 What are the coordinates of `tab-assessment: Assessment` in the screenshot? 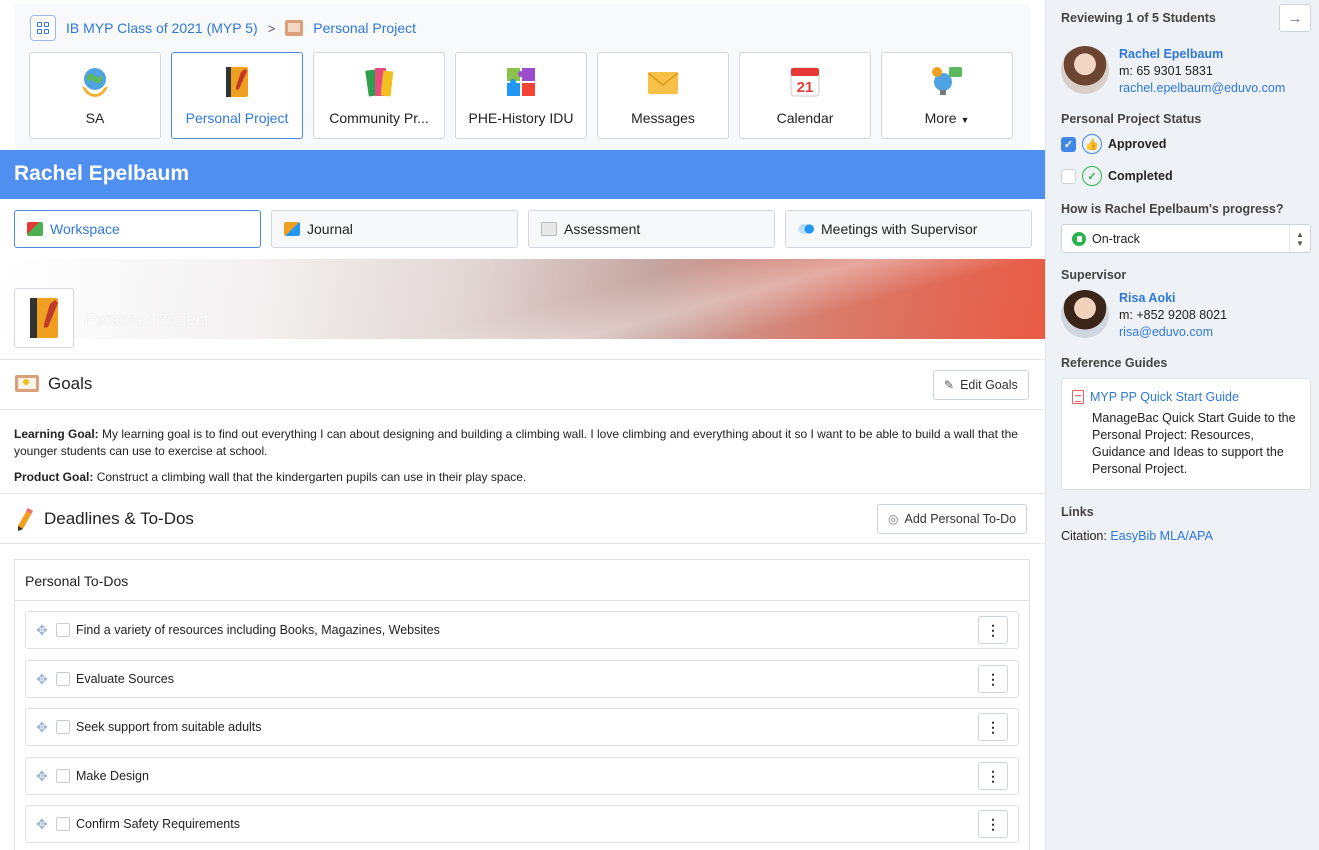 It's located at (651, 229).